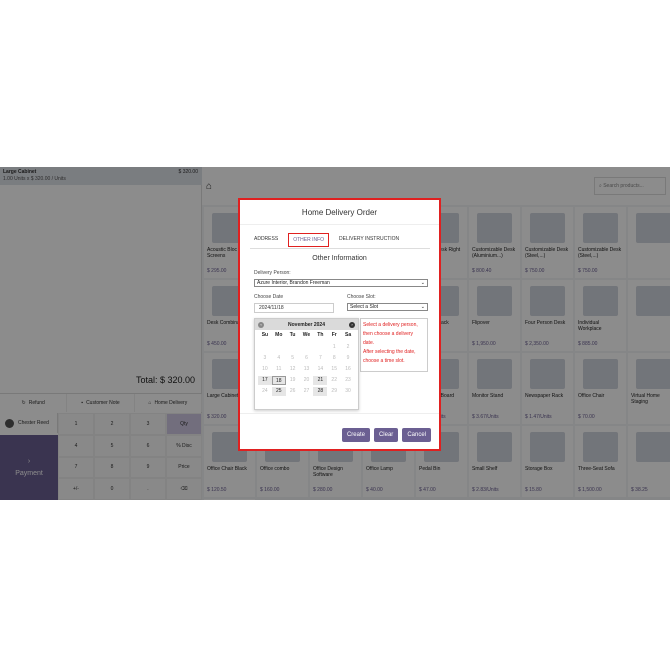 The width and height of the screenshot is (670, 670). Describe the element at coordinates (292, 335) in the screenshot. I see `weekday-label: Tu` at that location.